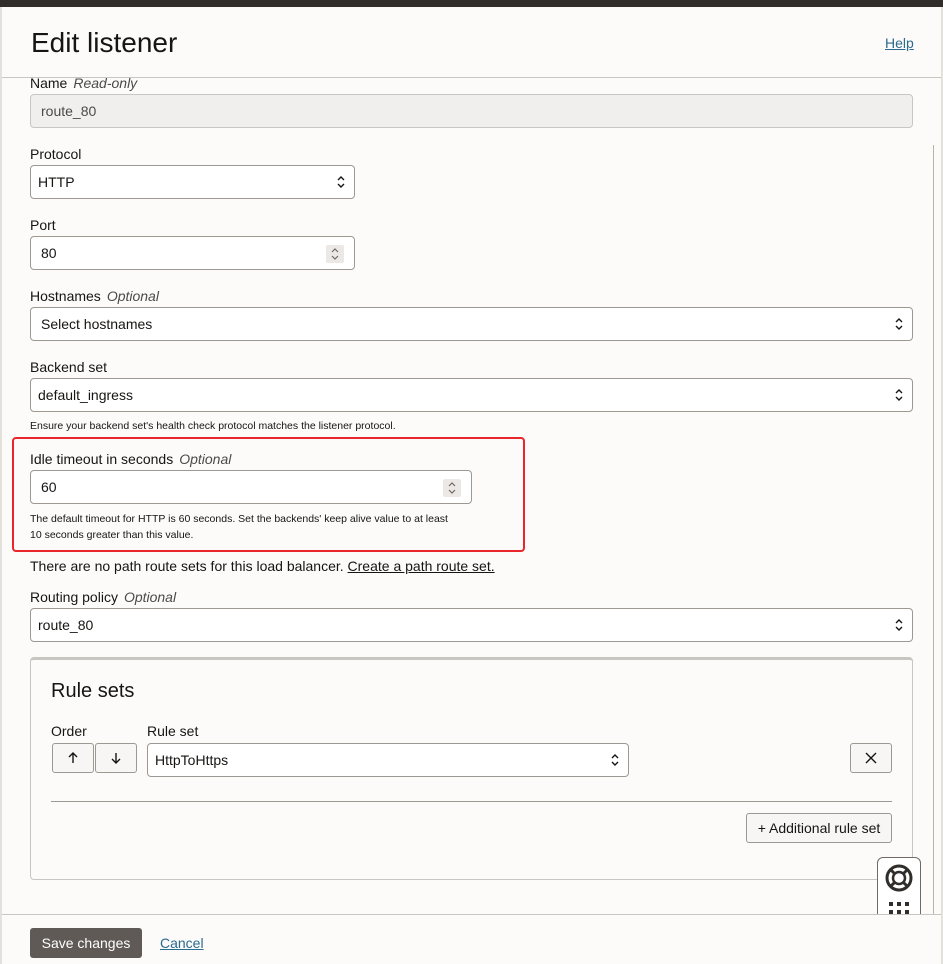 The height and width of the screenshot is (964, 943). Describe the element at coordinates (471, 3) in the screenshot. I see `top-bar` at that location.